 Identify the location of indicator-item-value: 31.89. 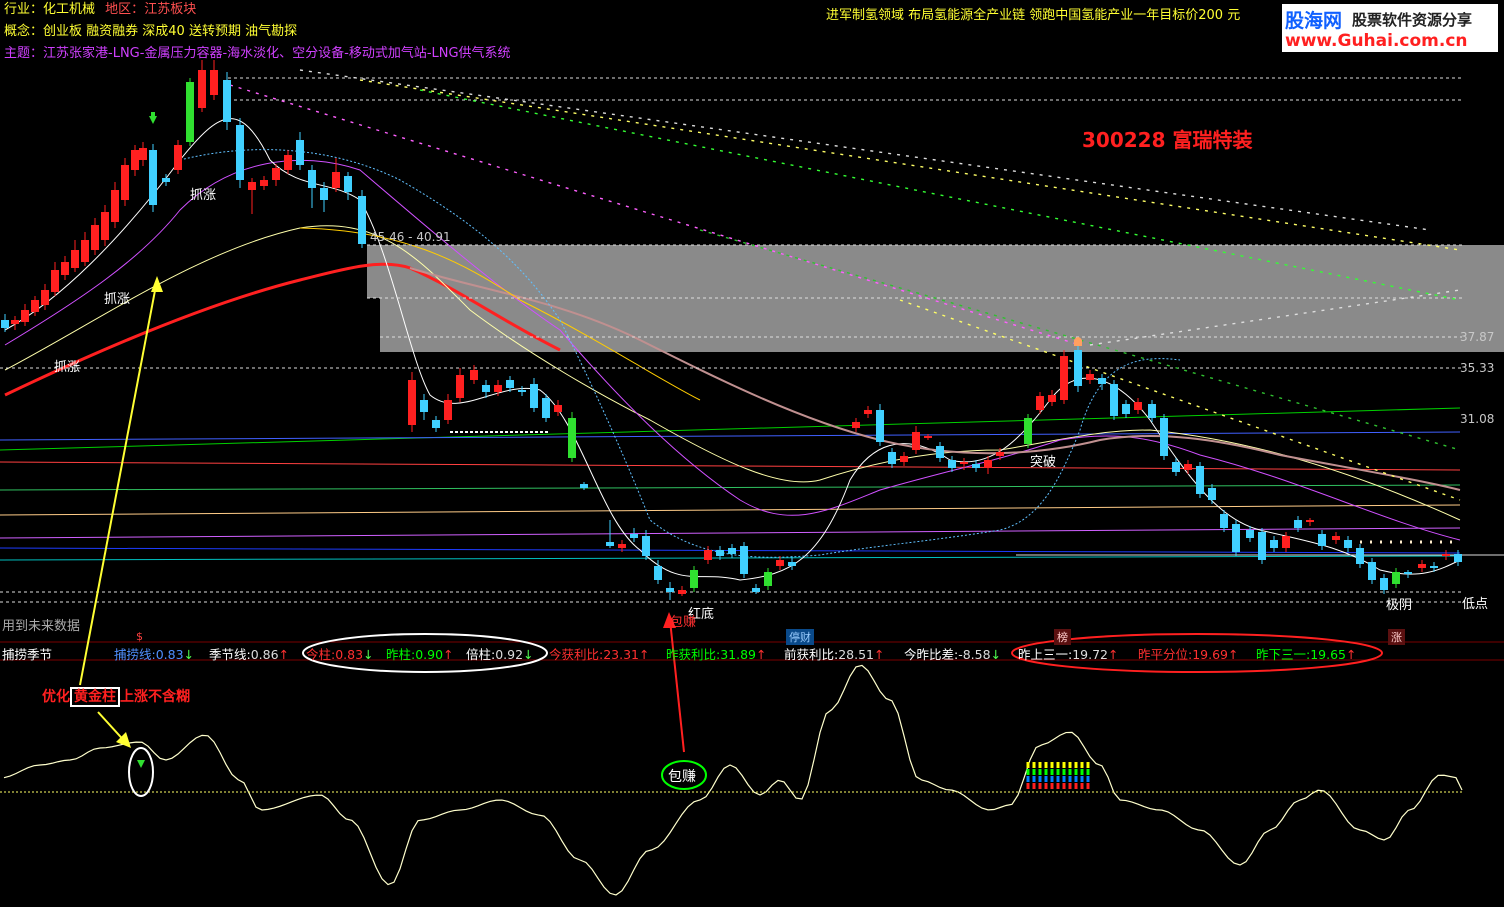
(738, 654).